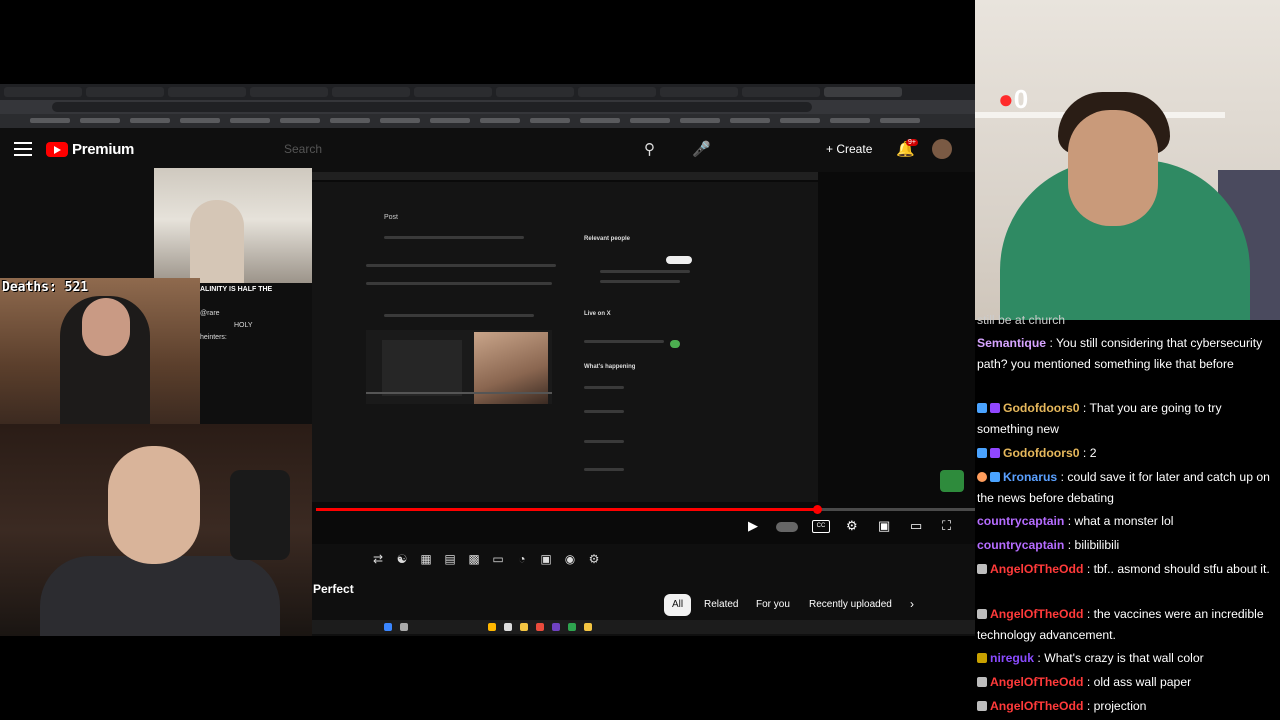 The height and width of the screenshot is (720, 1280). I want to click on fullscreen-icon: ⛶, so click(946, 526).